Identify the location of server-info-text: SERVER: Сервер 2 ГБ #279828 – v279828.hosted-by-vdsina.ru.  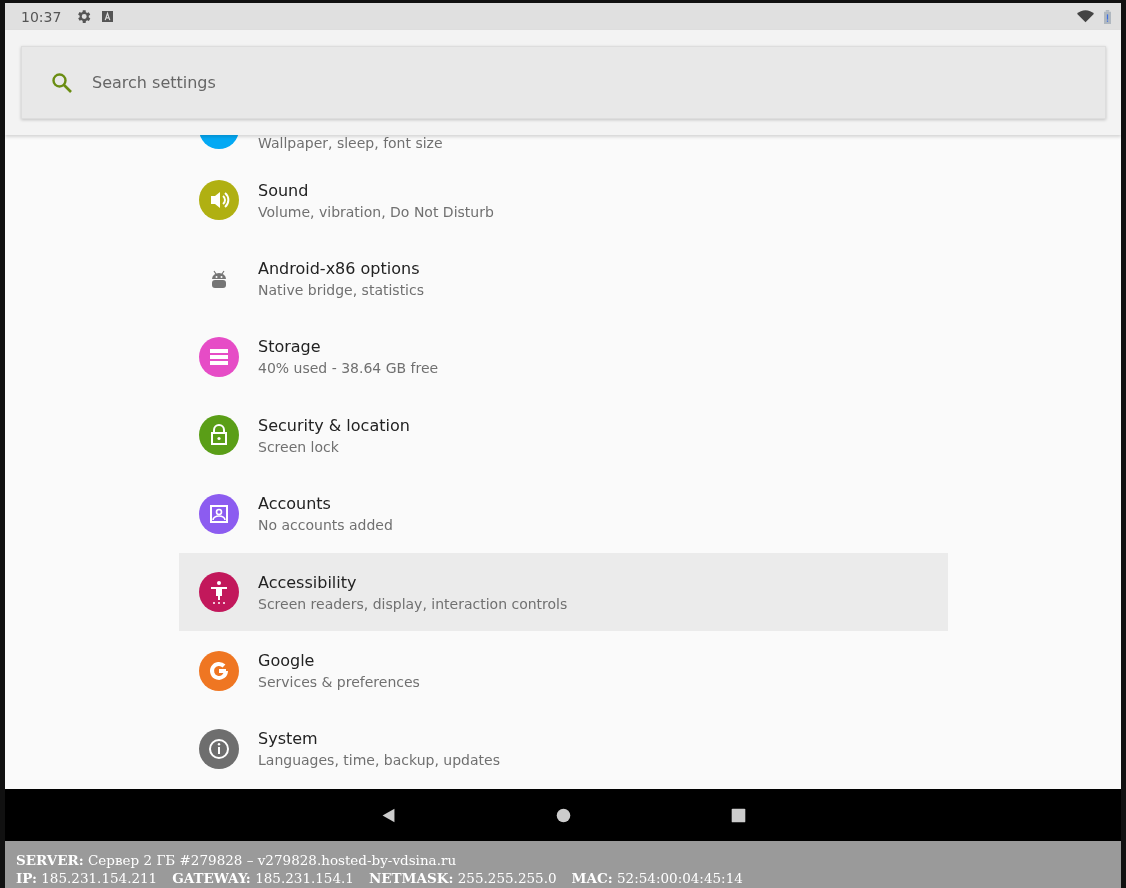
(236, 860).